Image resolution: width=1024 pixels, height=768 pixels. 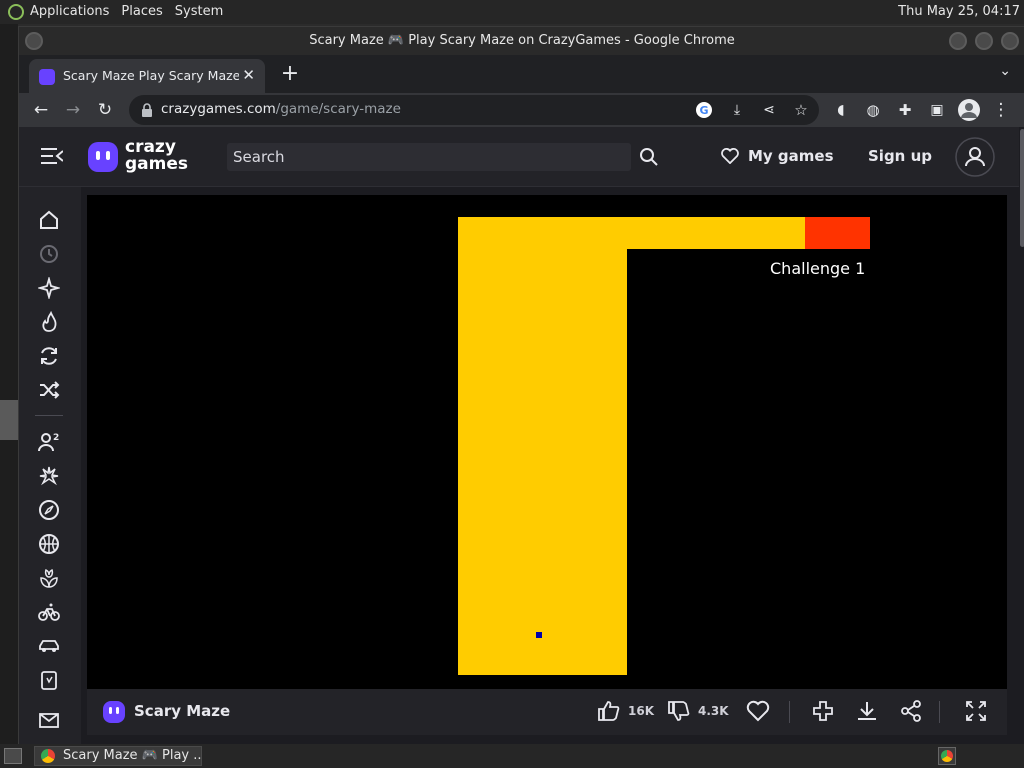 What do you see at coordinates (769, 110) in the screenshot?
I see `share-icon: ⋖` at bounding box center [769, 110].